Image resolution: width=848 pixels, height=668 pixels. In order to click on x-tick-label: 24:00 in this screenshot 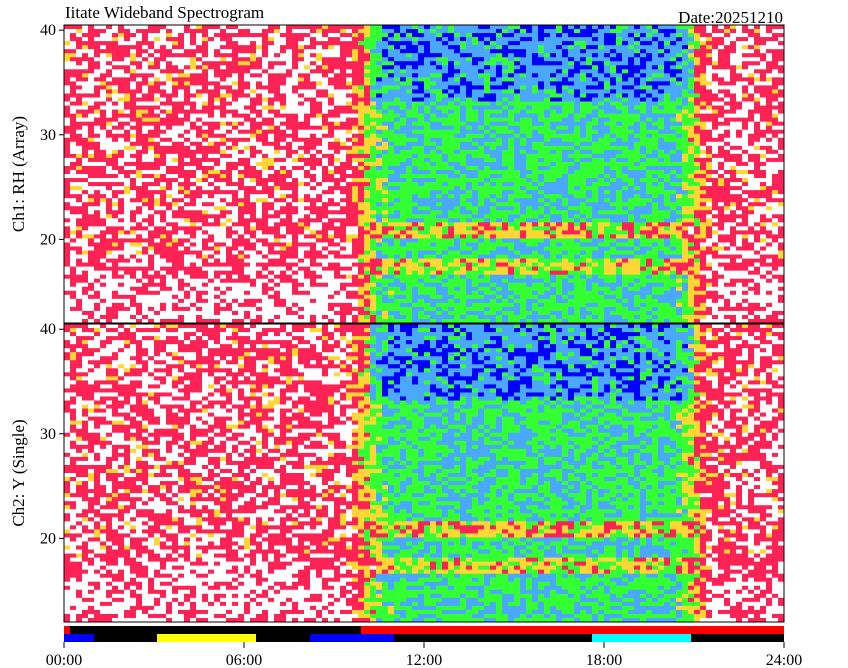, I will do `click(784, 660)`.